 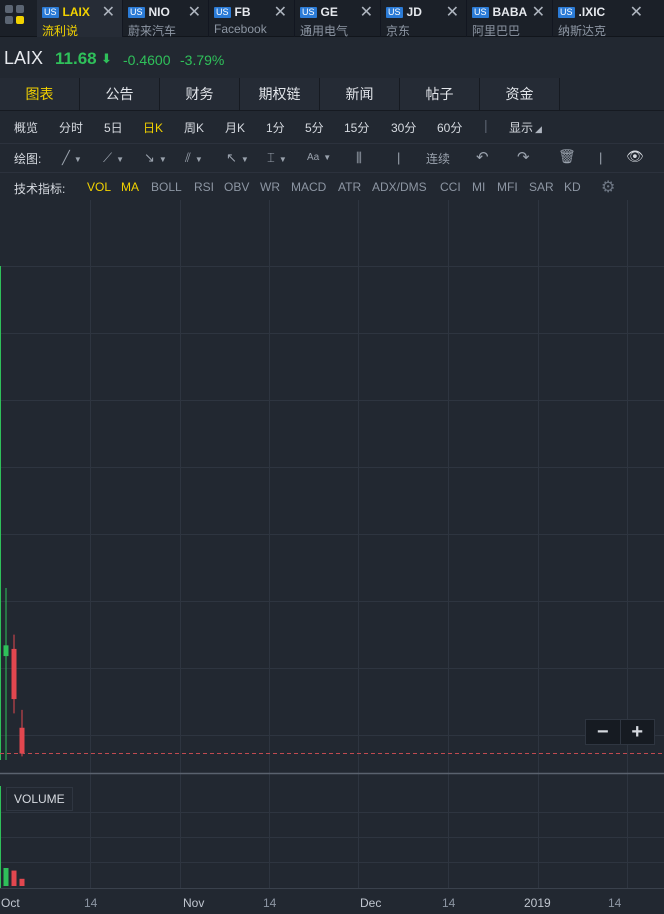 I want to click on stock-tab-nio: US NIO 蔚来汽车 ✕, so click(x=166, y=19).